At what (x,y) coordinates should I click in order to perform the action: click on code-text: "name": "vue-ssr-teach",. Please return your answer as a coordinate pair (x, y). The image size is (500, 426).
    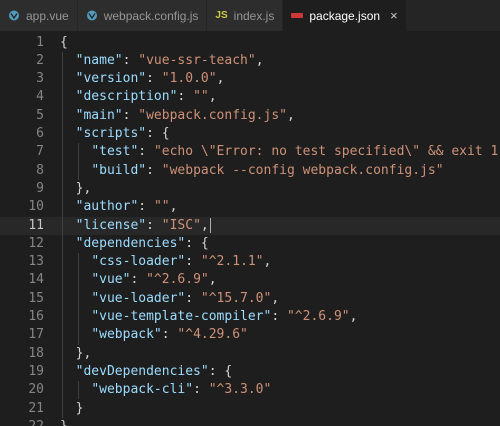
    Looking at the image, I should click on (162, 61).